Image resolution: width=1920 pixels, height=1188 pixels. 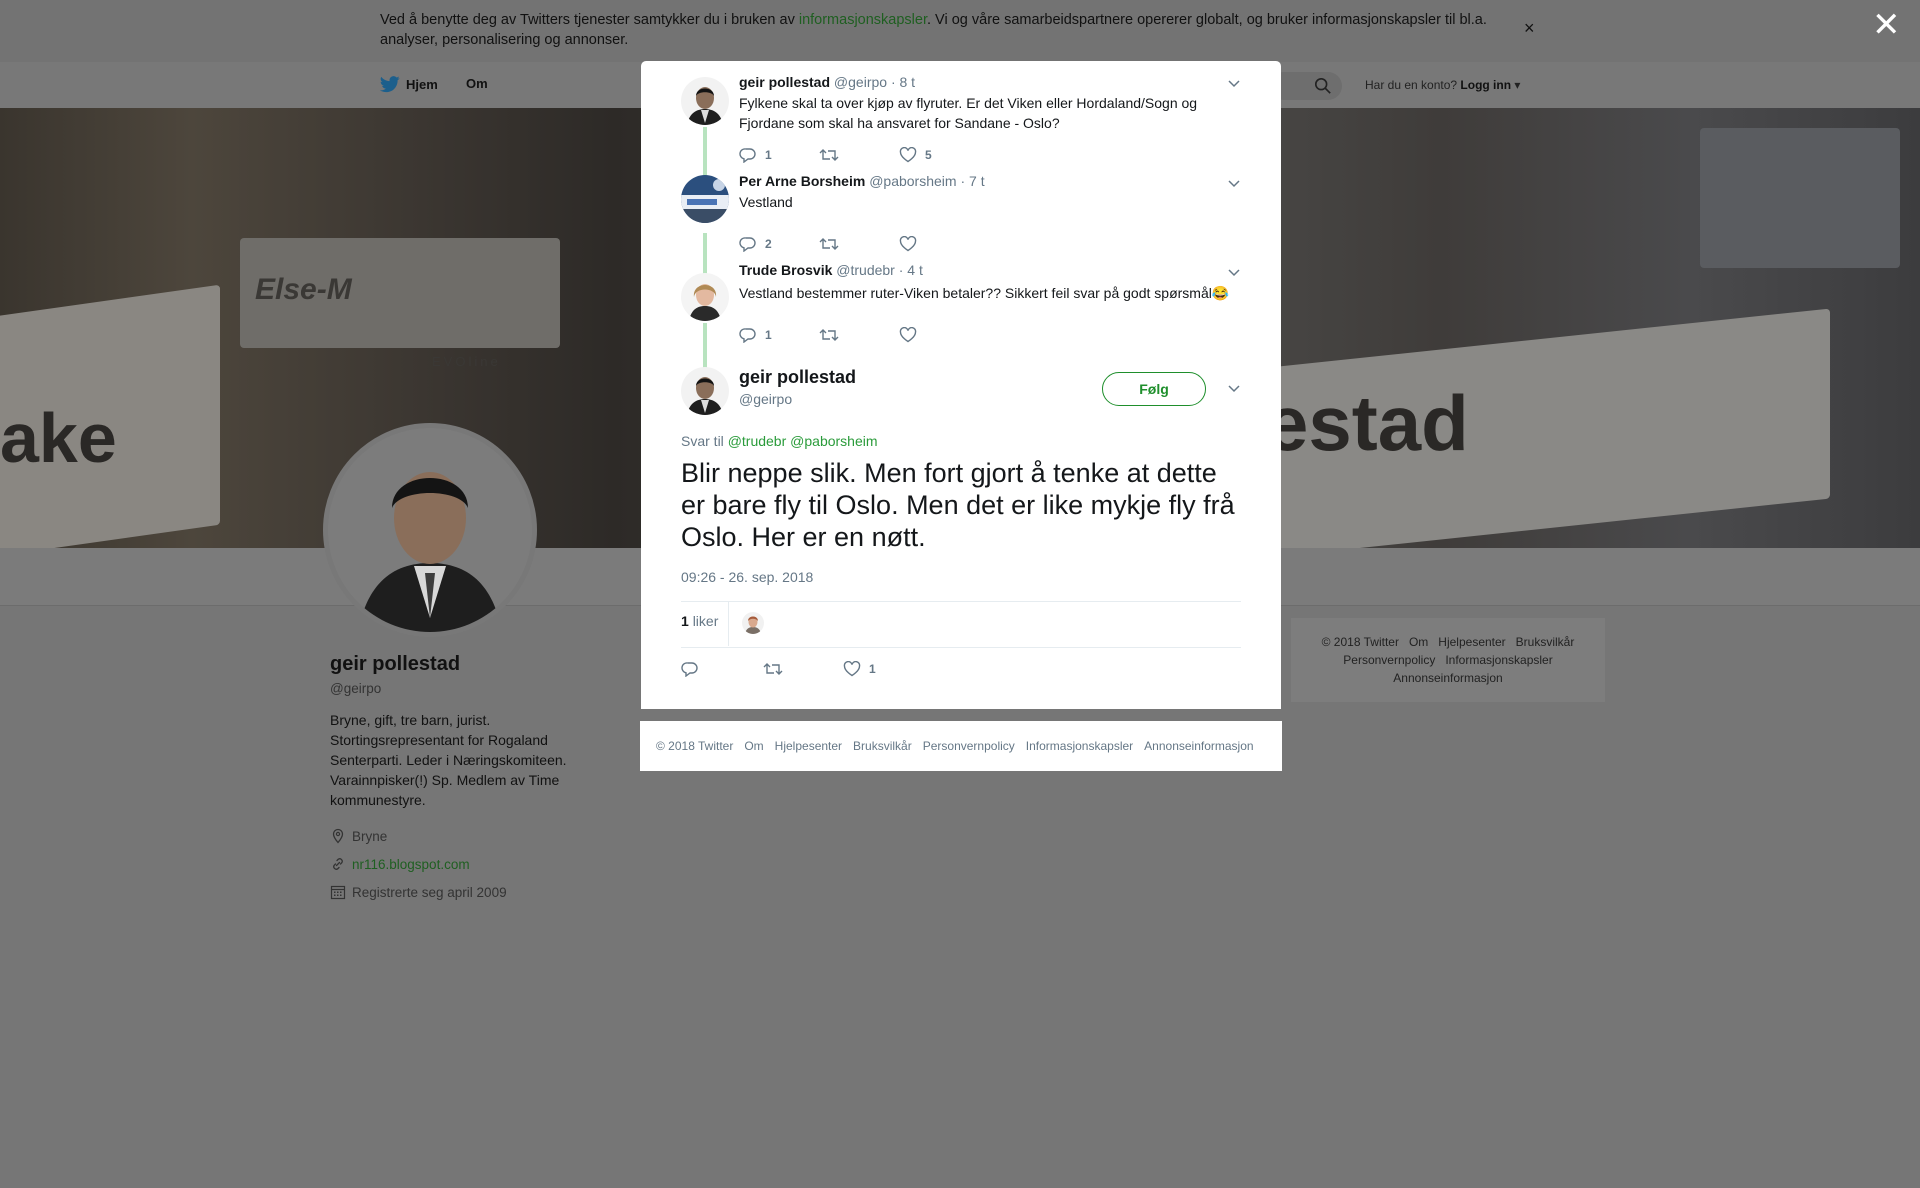 I want to click on reply-to-label: Svar til, so click(x=702, y=441).